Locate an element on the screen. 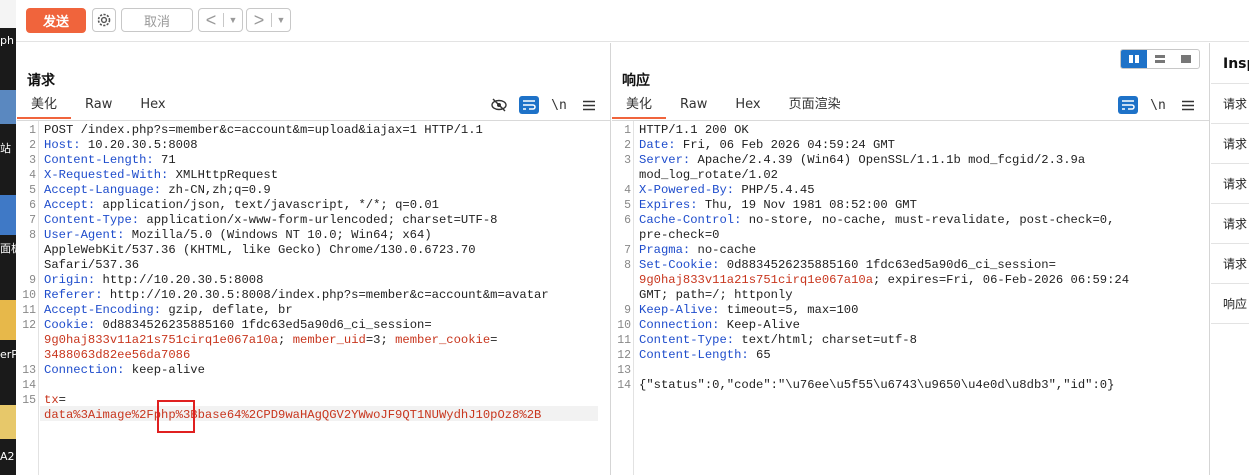  header-name: Keep-Alive: is located at coordinates (679, 310).